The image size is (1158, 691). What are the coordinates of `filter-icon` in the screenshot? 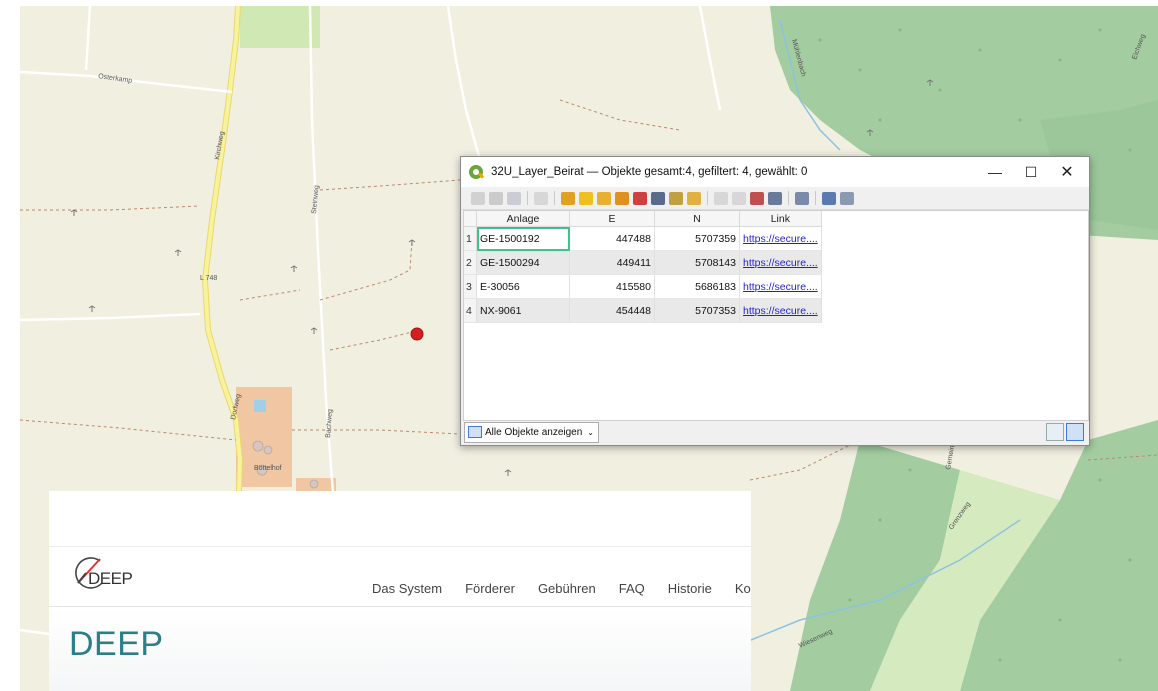 It's located at (640, 198).